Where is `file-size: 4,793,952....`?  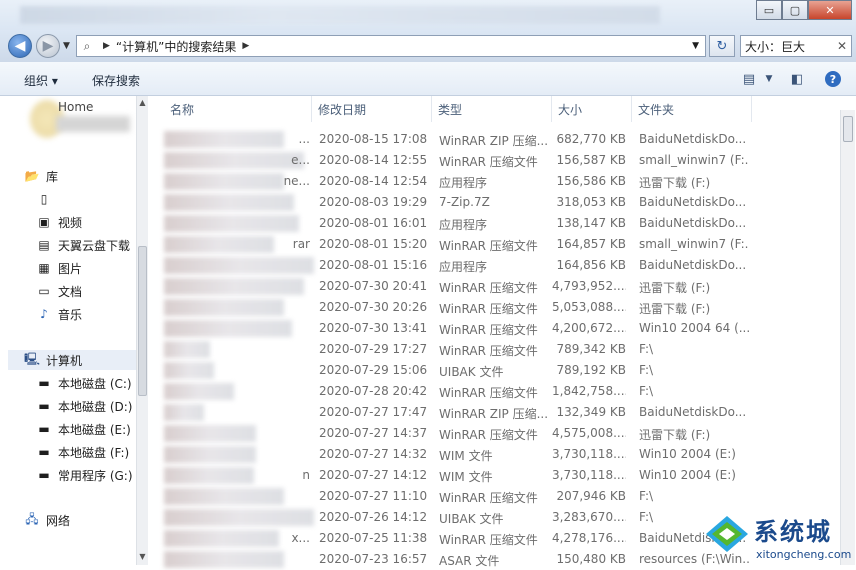 file-size: 4,793,952.... is located at coordinates (589, 286).